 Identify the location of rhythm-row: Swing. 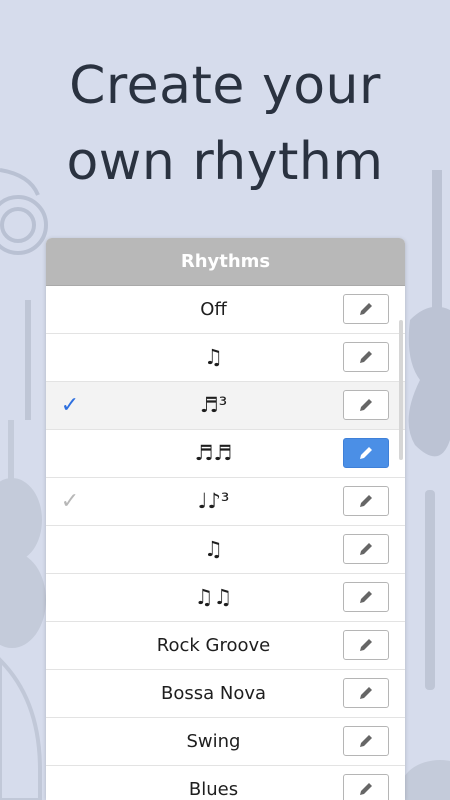
(225, 742).